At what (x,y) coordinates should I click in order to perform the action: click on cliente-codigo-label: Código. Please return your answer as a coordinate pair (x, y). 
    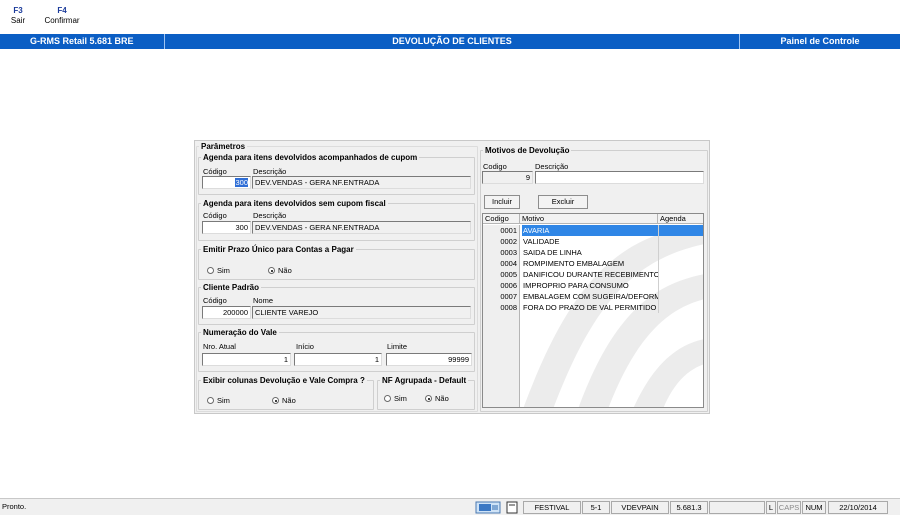
    Looking at the image, I should click on (215, 300).